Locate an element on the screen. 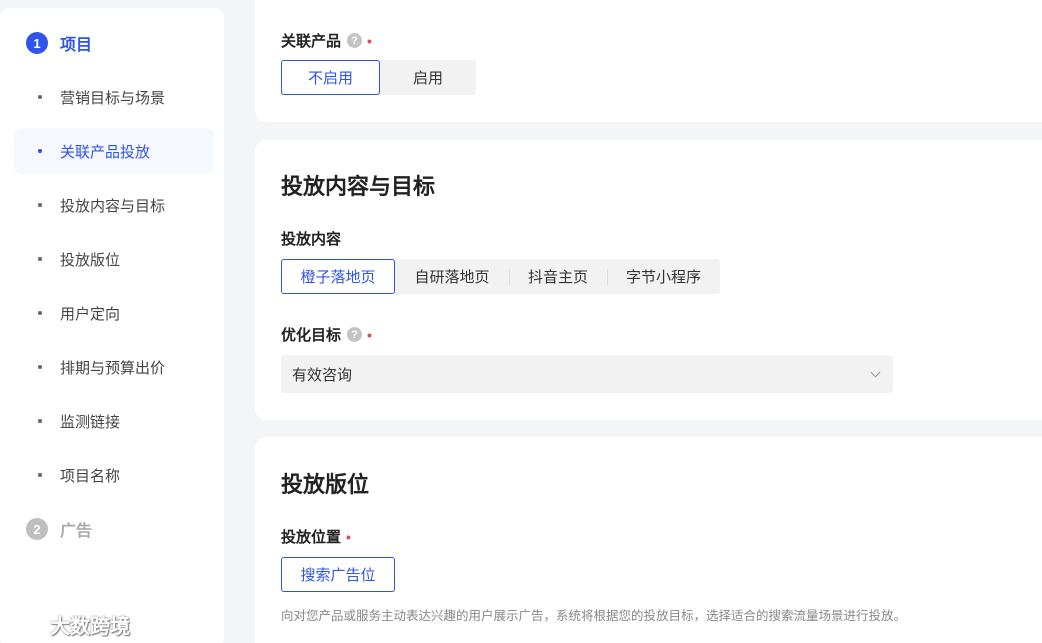 The height and width of the screenshot is (643, 1042). position-options: 搜索广告位 is located at coordinates (338, 574).